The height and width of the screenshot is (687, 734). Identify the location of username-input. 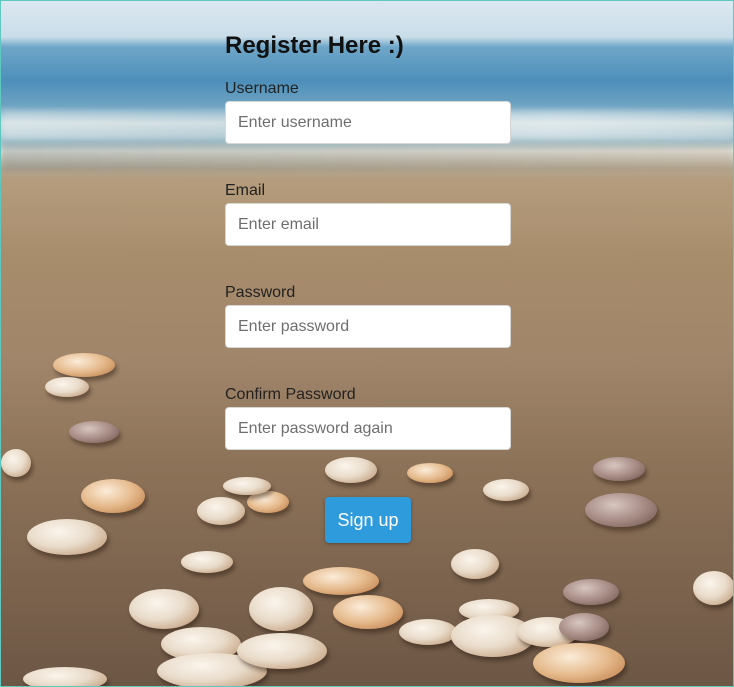
(368, 122).